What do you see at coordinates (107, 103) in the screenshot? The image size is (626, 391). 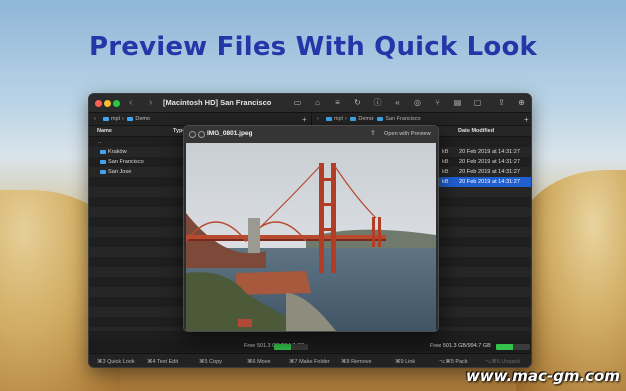 I see `minimize-window-button` at bounding box center [107, 103].